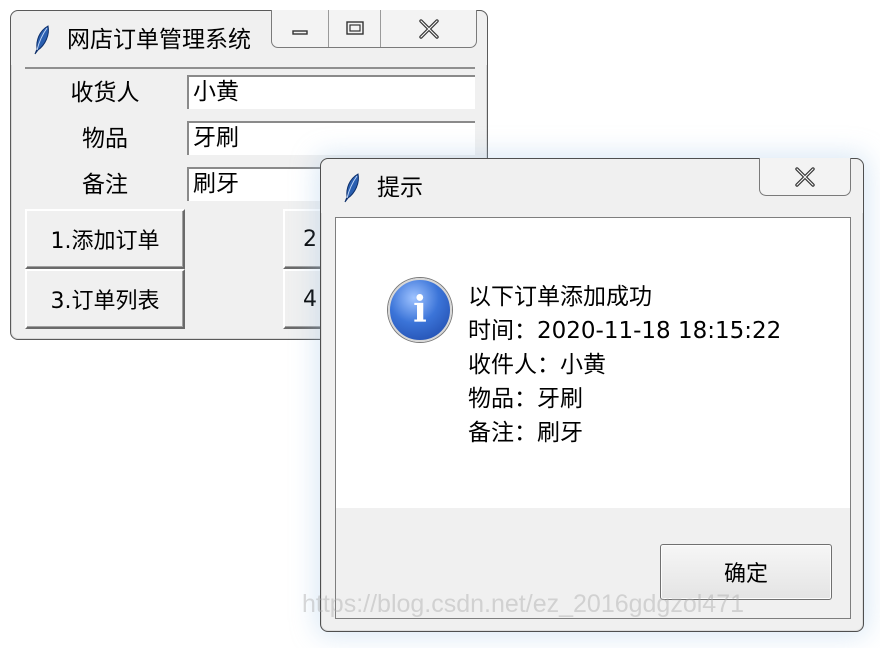  I want to click on info-icon: i, so click(420, 310).